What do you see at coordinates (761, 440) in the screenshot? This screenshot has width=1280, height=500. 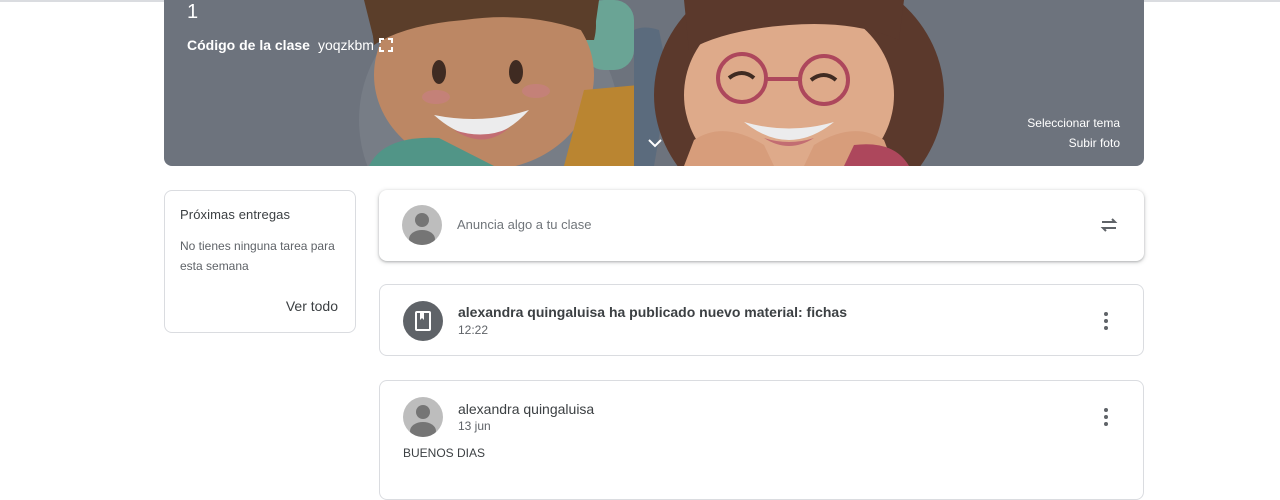 I see `stream-item-post: alexandra quingaluisa 13 jun BUENOS DIAS` at bounding box center [761, 440].